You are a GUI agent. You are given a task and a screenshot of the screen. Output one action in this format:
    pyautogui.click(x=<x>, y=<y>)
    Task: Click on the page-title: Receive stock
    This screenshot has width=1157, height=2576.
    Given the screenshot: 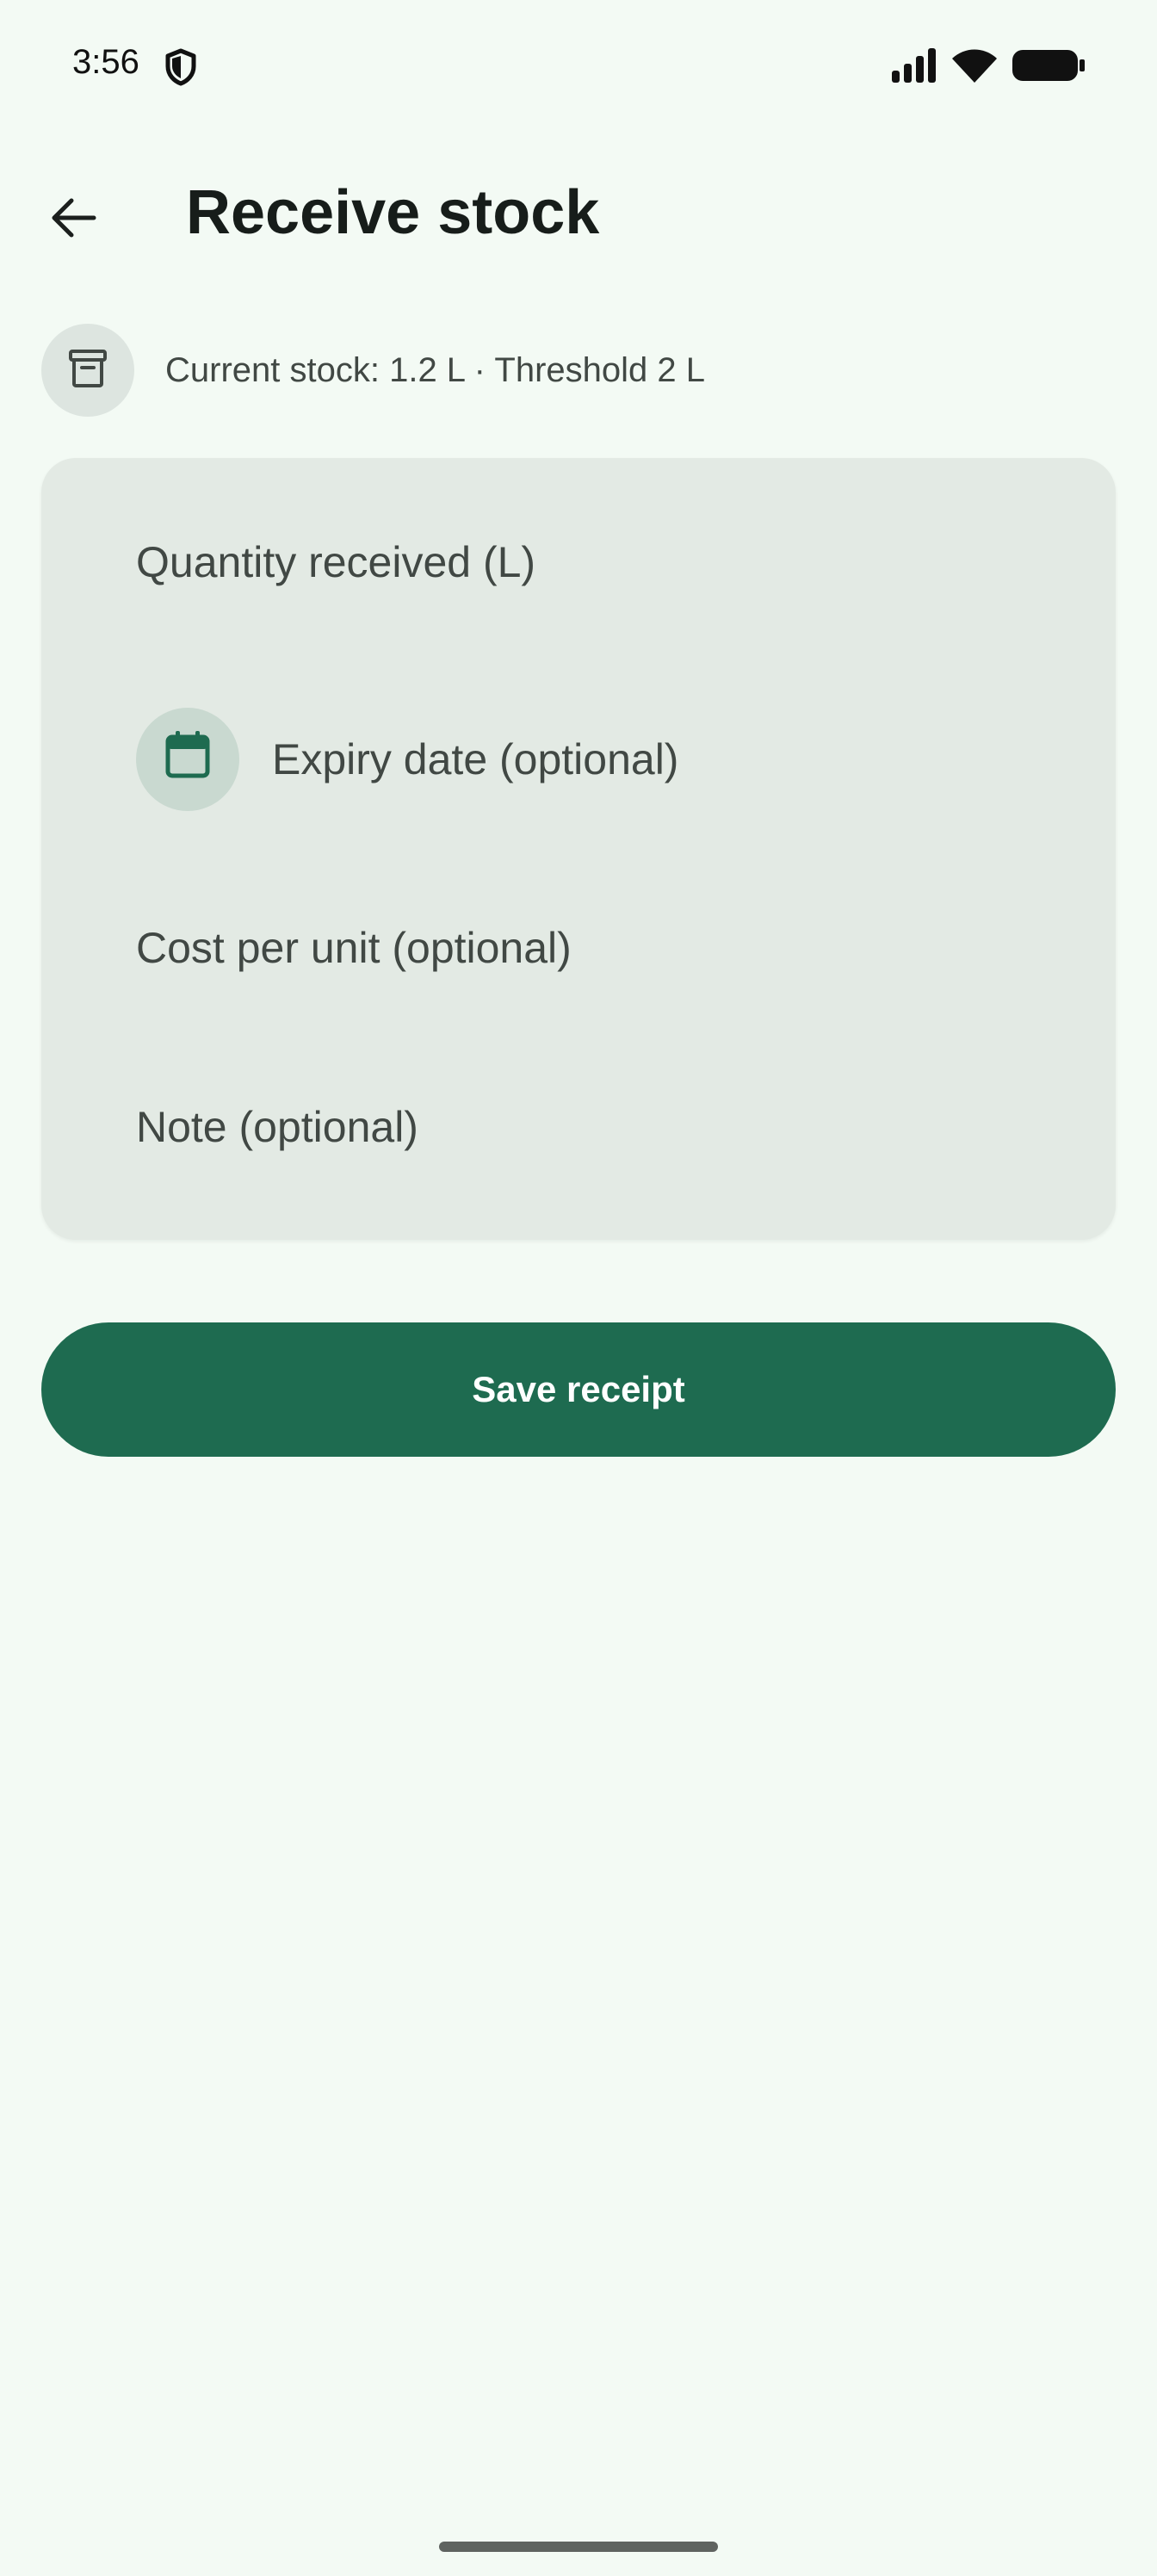 What is the action you would take?
    pyautogui.click(x=393, y=212)
    